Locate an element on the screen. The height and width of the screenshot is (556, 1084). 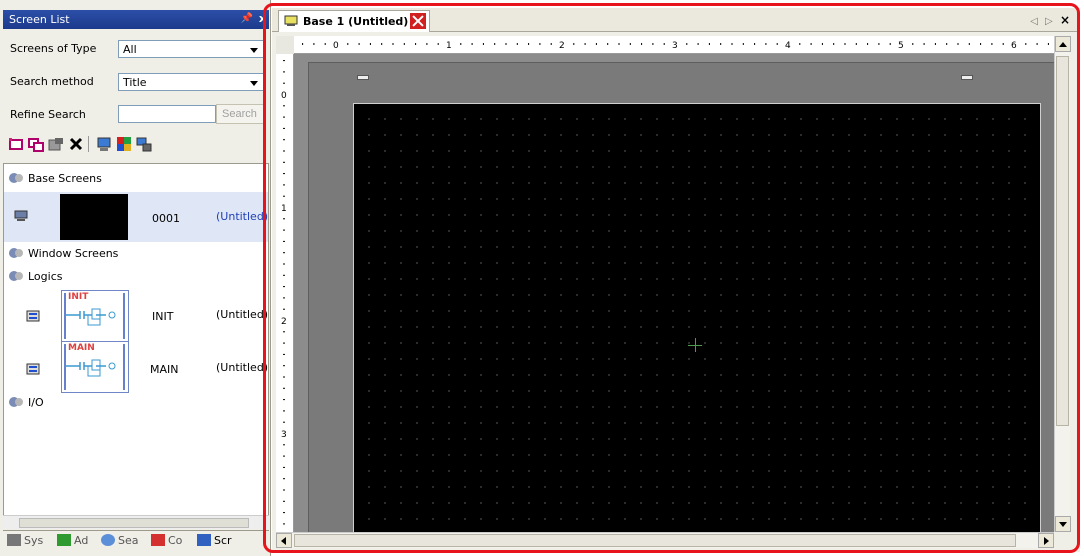
close-tab-icon is located at coordinates (418, 21).